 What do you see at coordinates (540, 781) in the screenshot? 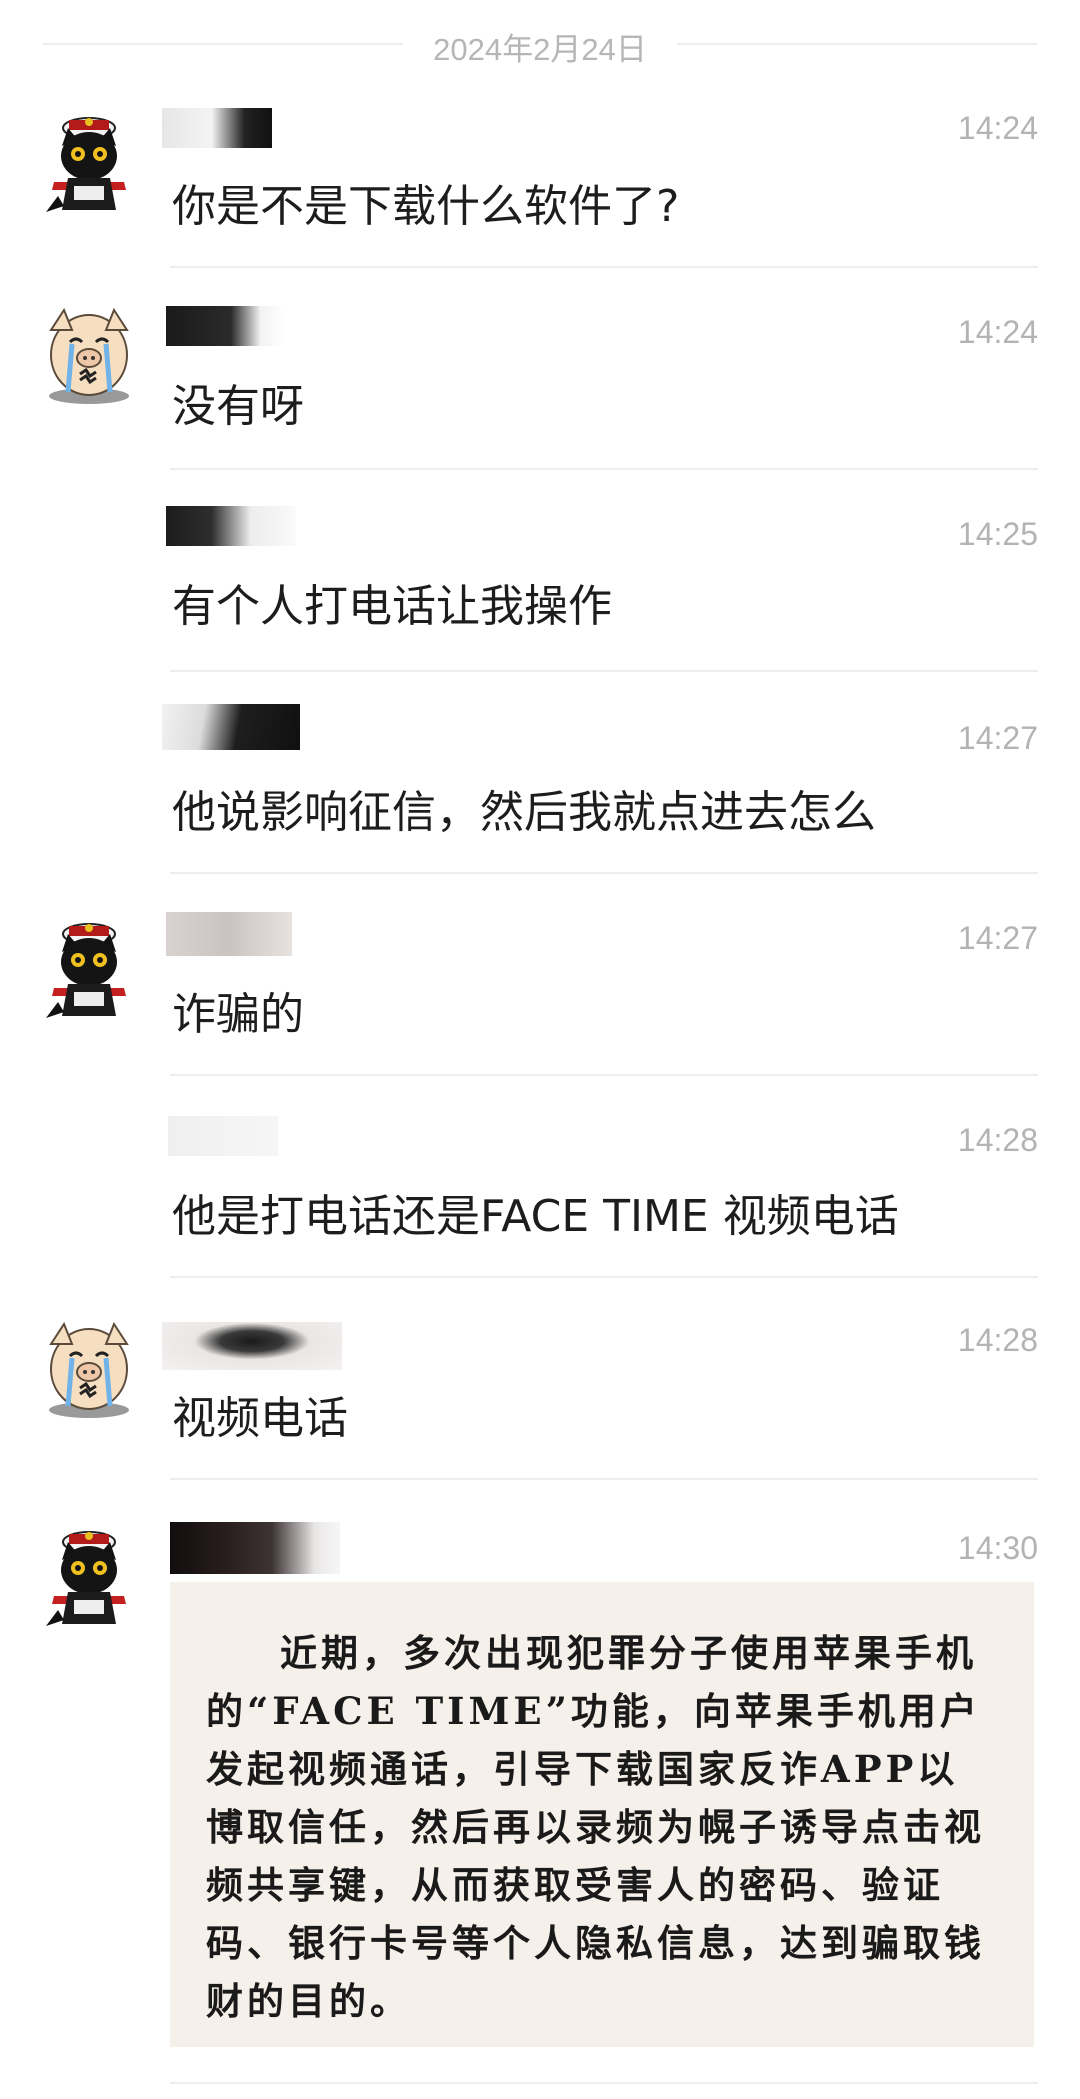
I see `message-item: 14:27 他说影响征信，然后我就点进去怎么` at bounding box center [540, 781].